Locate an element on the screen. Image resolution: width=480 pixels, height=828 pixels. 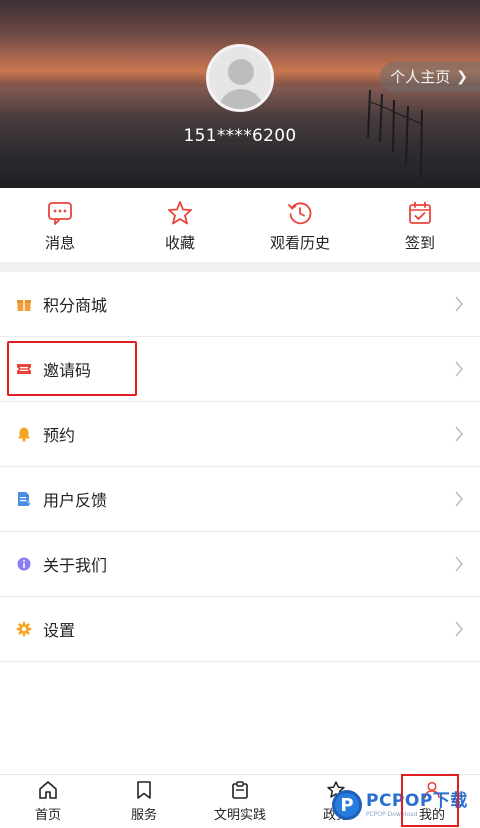
info-icon is located at coordinates (24, 564).